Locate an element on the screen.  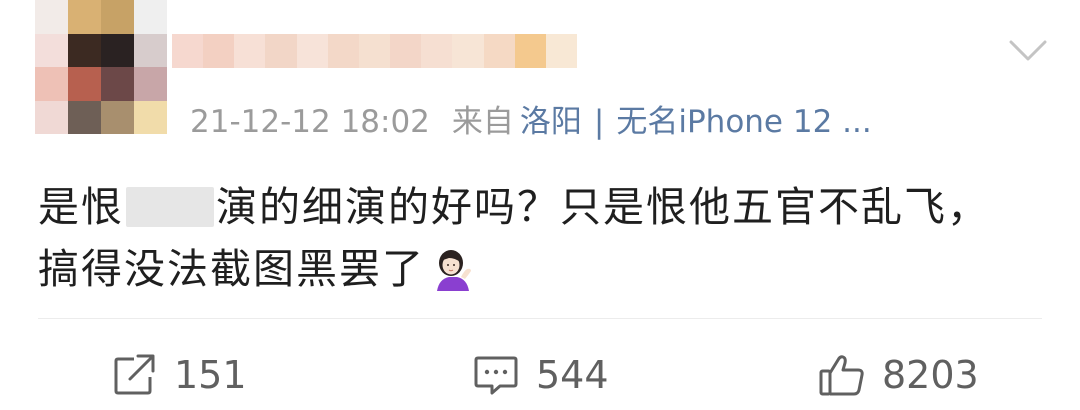
action-bar: 151 544 8203 is located at coordinates (540, 375).